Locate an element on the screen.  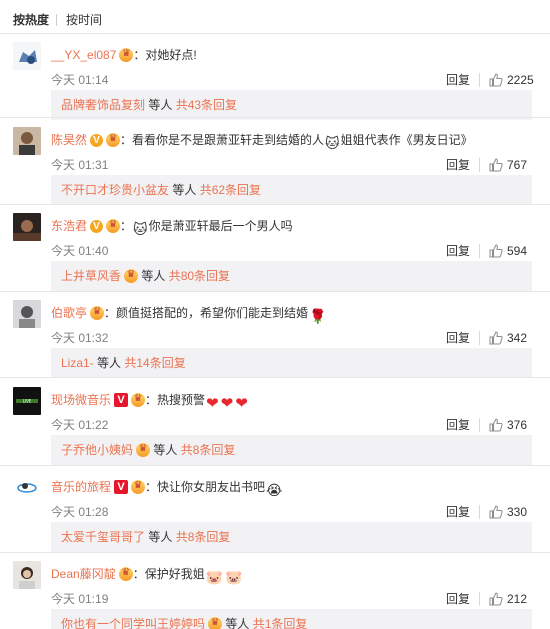
like-button: 330 is located at coordinates (508, 512).